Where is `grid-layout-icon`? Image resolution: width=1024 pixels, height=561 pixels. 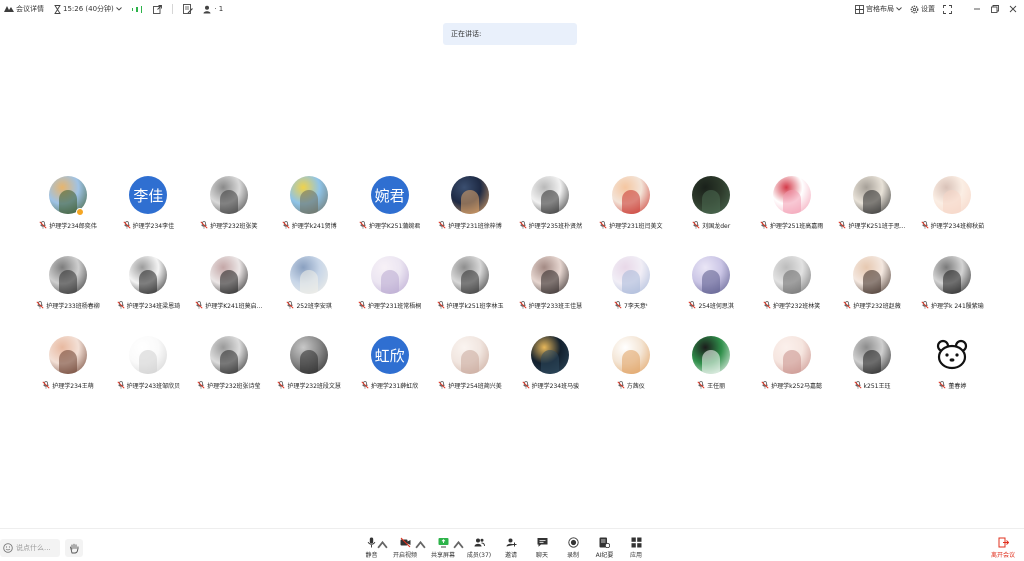 grid-layout-icon is located at coordinates (859, 9).